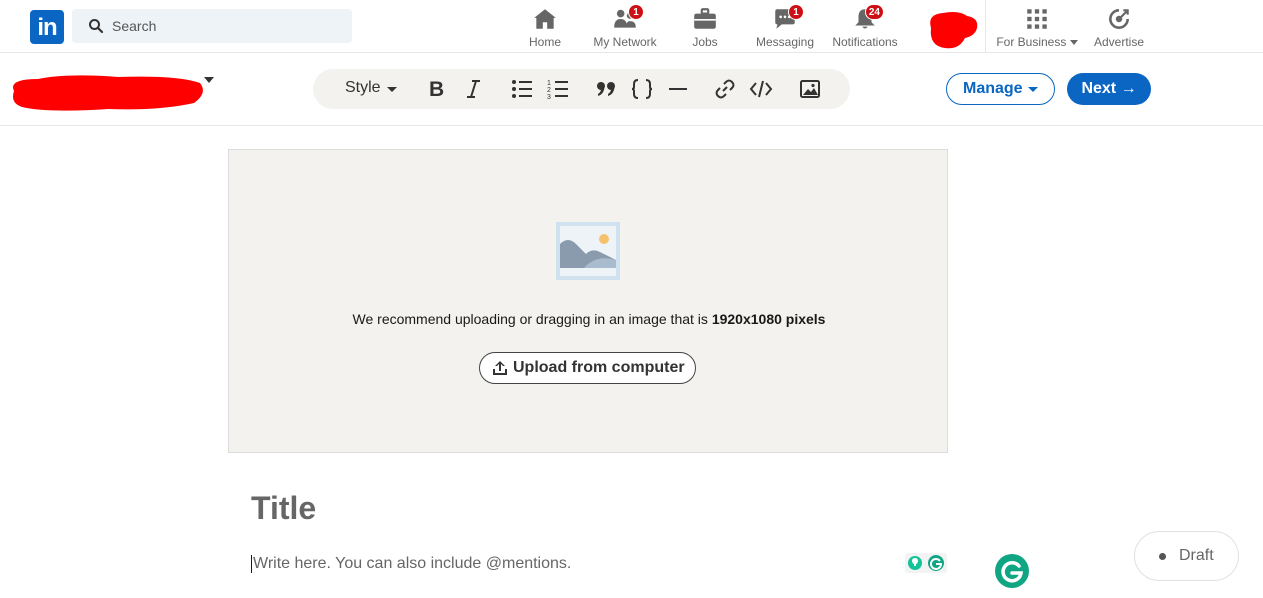  I want to click on manage-chevron-down-icon, so click(1033, 89).